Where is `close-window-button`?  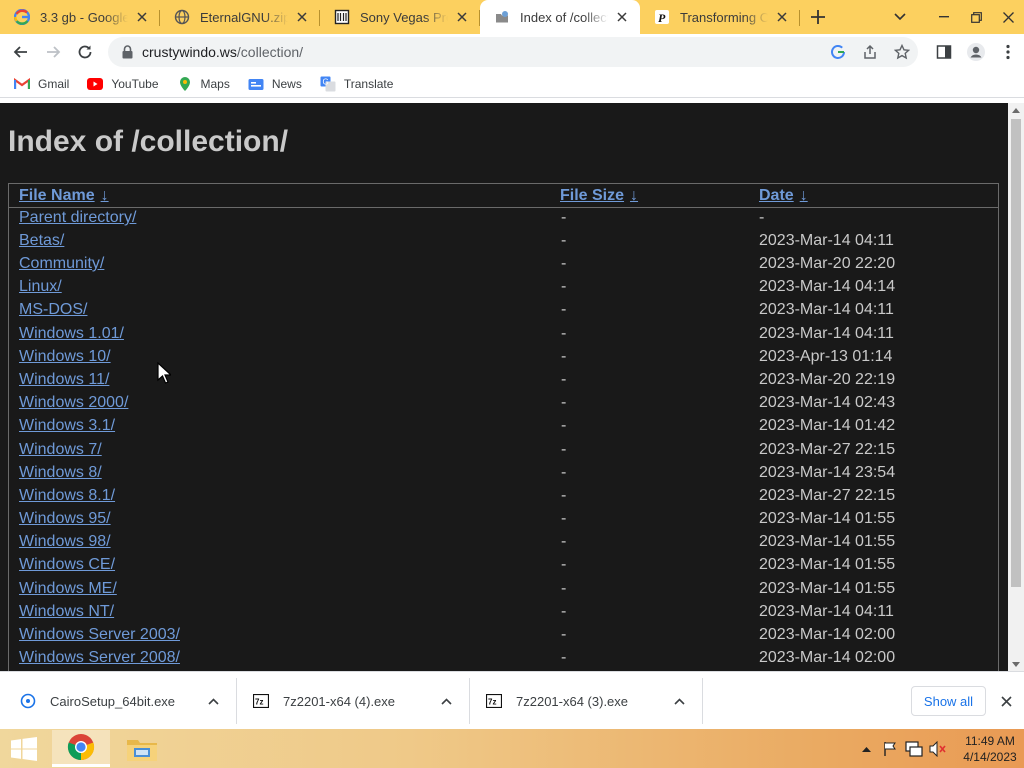
close-window-button is located at coordinates (1008, 17).